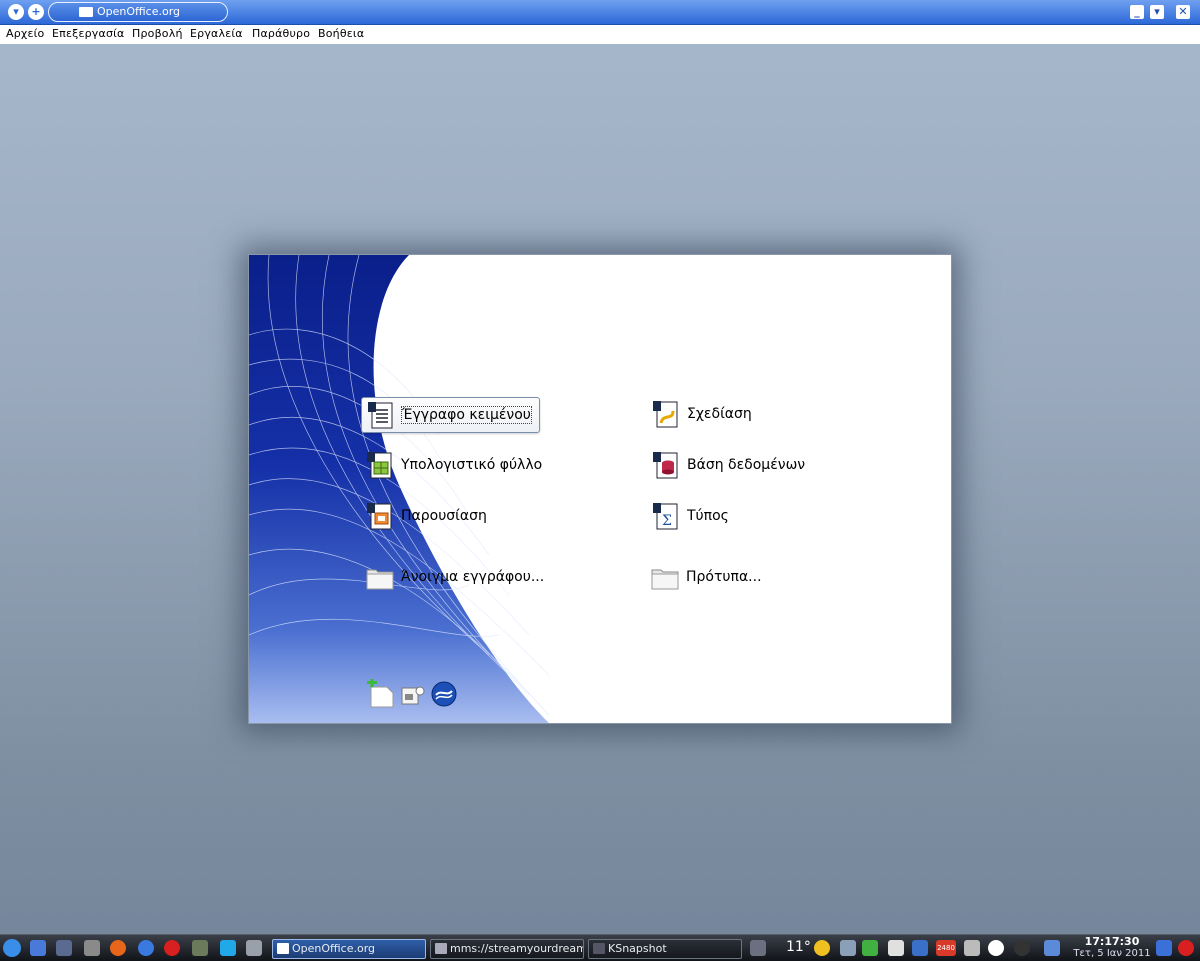 This screenshot has height=961, width=1200. Describe the element at coordinates (996, 948) in the screenshot. I see `update-icon` at that location.